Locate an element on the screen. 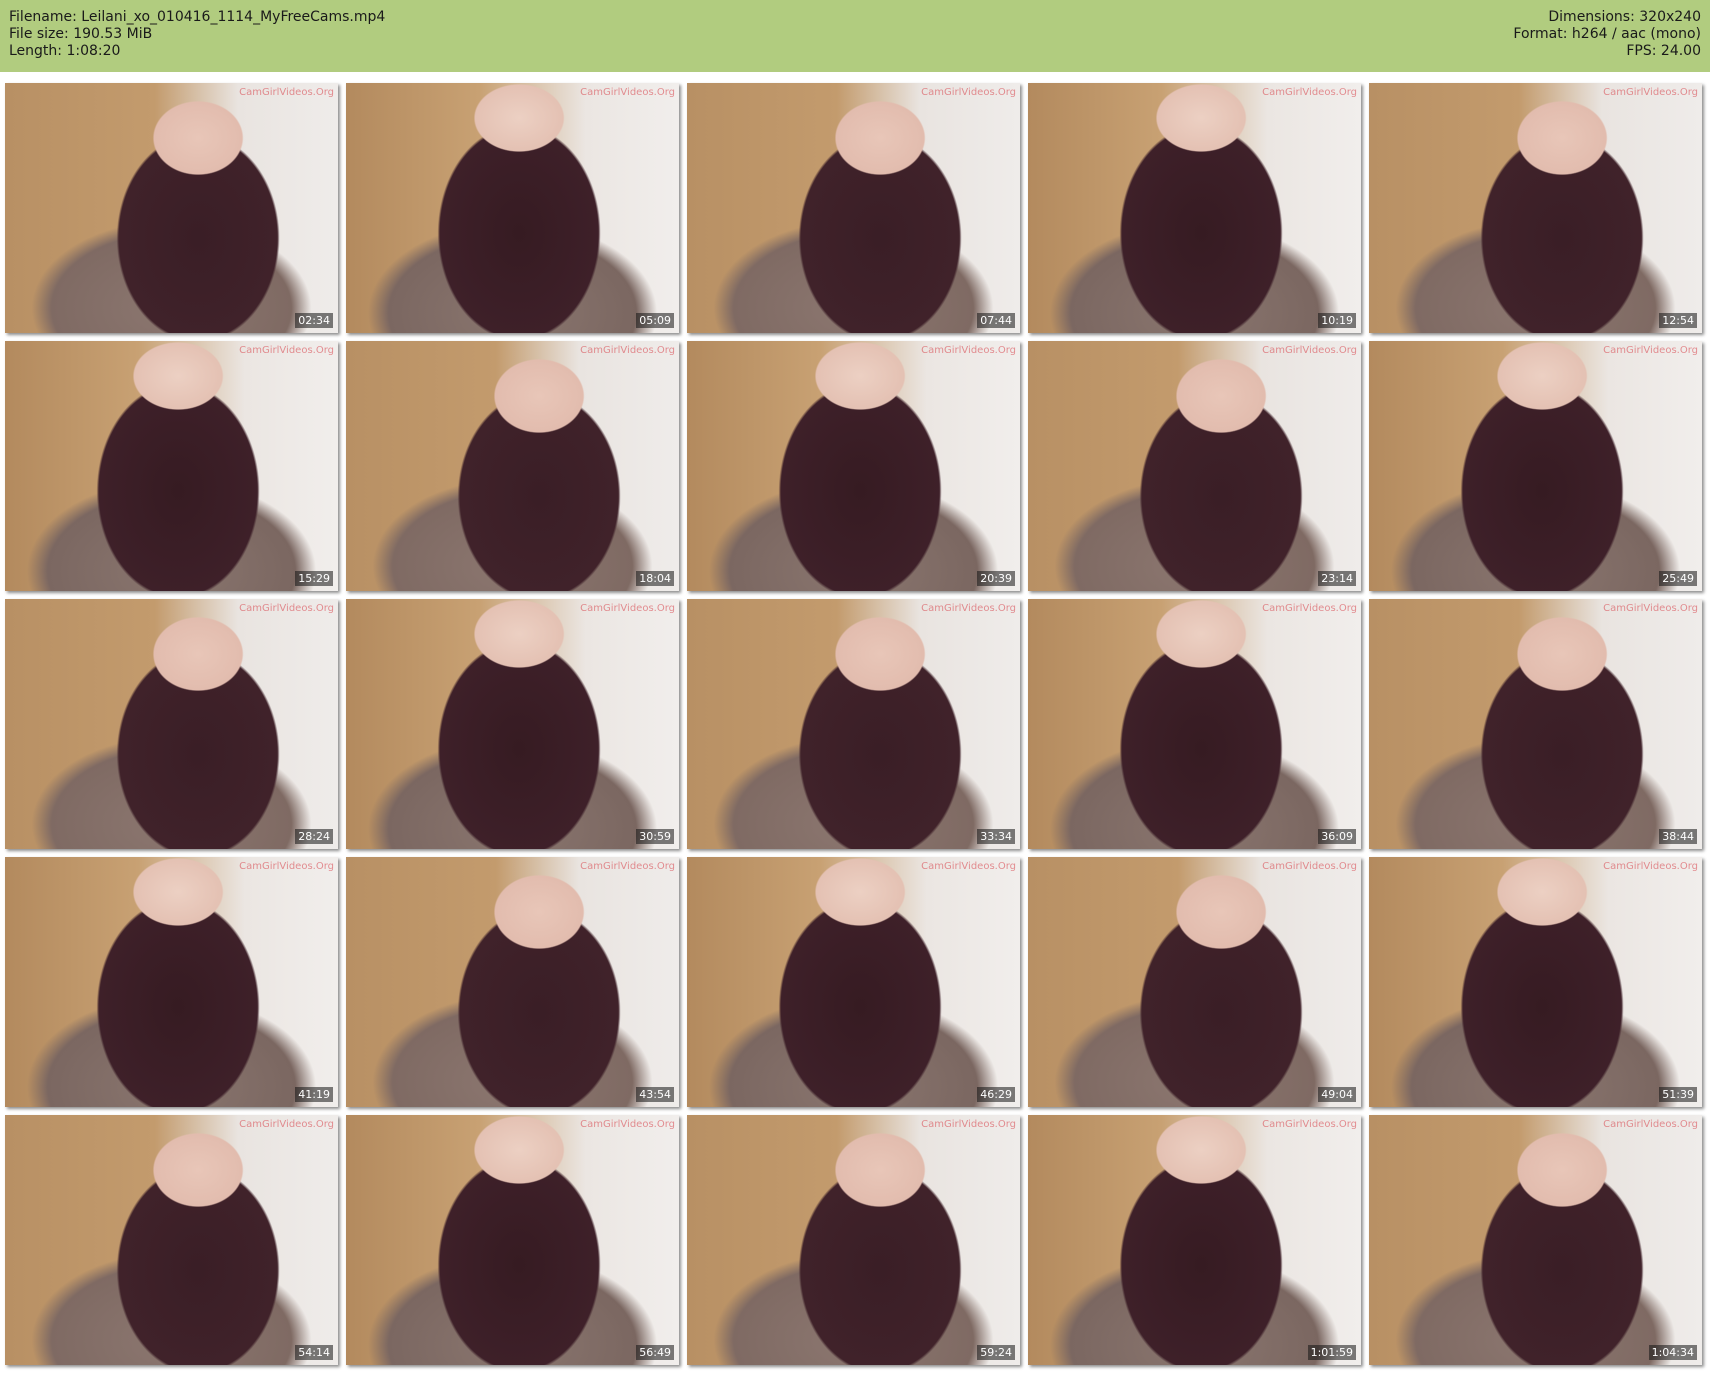 This screenshot has width=1710, height=1373. thumbnail-timestamp: 30:59 is located at coordinates (655, 836).